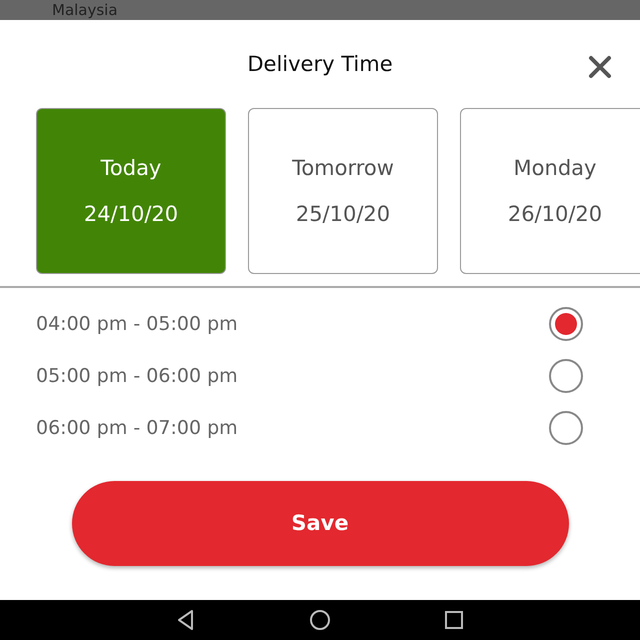 The image size is (640, 640). What do you see at coordinates (555, 214) in the screenshot?
I see `date-label: 26/10/20` at bounding box center [555, 214].